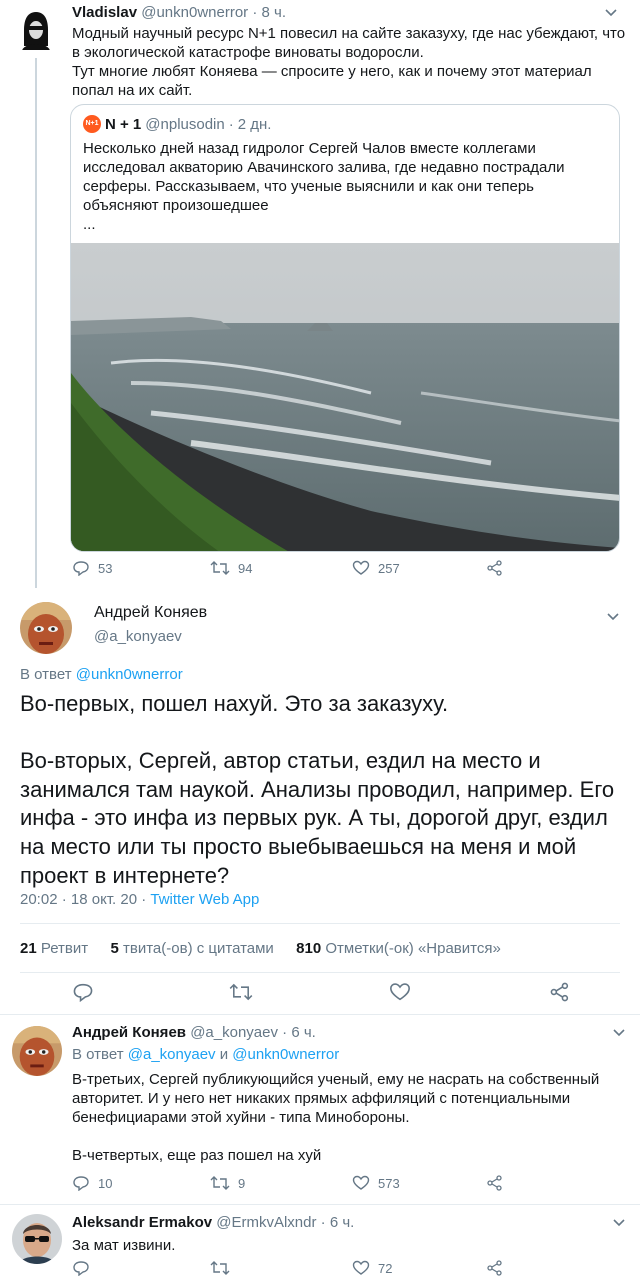  Describe the element at coordinates (92, 1183) in the screenshot. I see `reply-button: 10` at that location.